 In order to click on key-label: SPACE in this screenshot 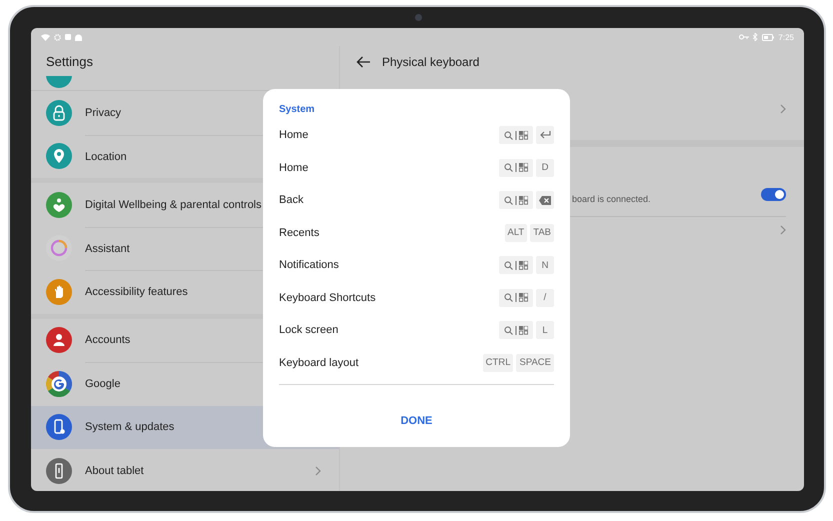, I will do `click(535, 363)`.